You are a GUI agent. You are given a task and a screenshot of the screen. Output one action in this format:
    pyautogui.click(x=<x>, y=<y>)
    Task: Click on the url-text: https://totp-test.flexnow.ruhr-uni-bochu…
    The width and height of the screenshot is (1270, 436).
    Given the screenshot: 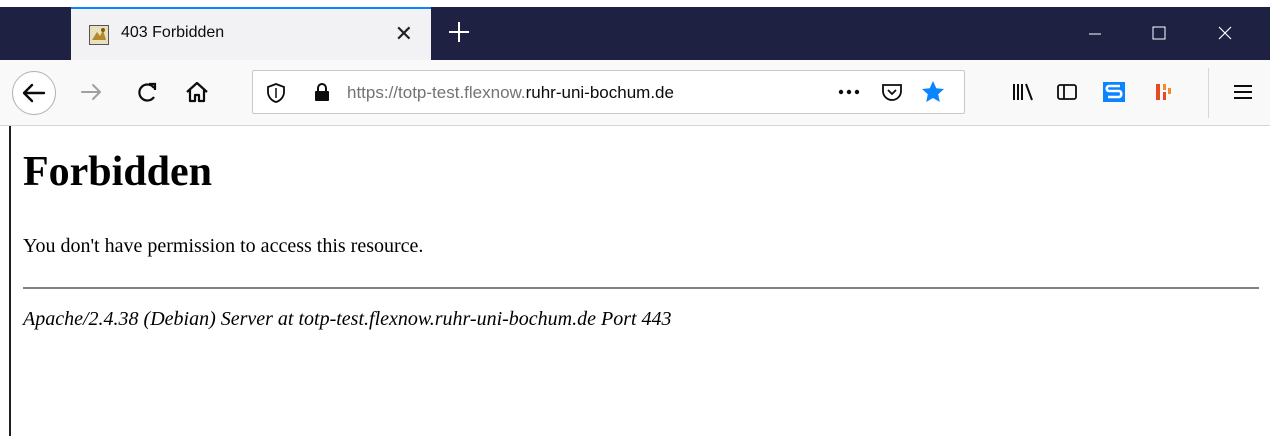 What is the action you would take?
    pyautogui.click(x=510, y=93)
    